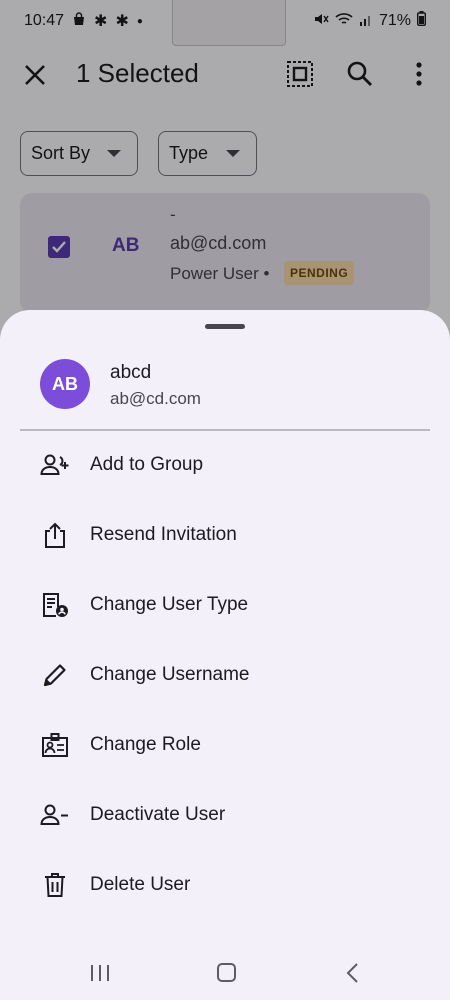 Image resolution: width=450 pixels, height=1000 pixels. Describe the element at coordinates (225, 885) in the screenshot. I see `delete-user-action: Delete User` at that location.